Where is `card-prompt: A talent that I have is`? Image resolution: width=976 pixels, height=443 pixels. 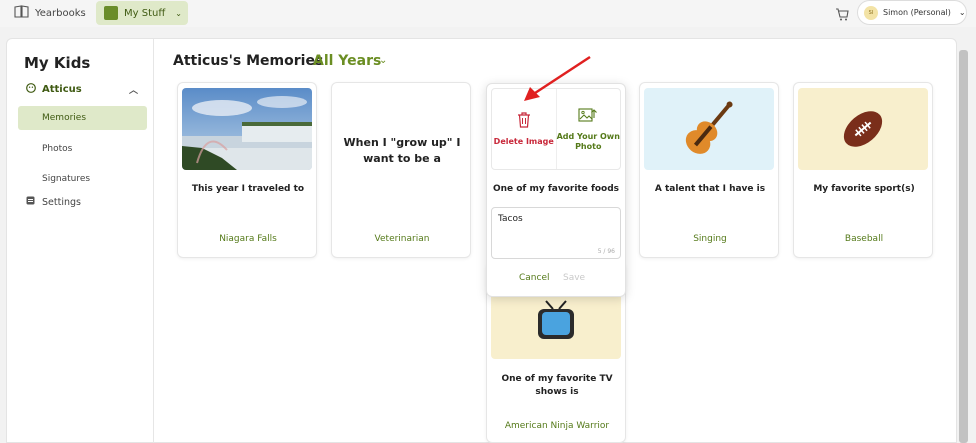 card-prompt: A talent that I have is is located at coordinates (710, 189).